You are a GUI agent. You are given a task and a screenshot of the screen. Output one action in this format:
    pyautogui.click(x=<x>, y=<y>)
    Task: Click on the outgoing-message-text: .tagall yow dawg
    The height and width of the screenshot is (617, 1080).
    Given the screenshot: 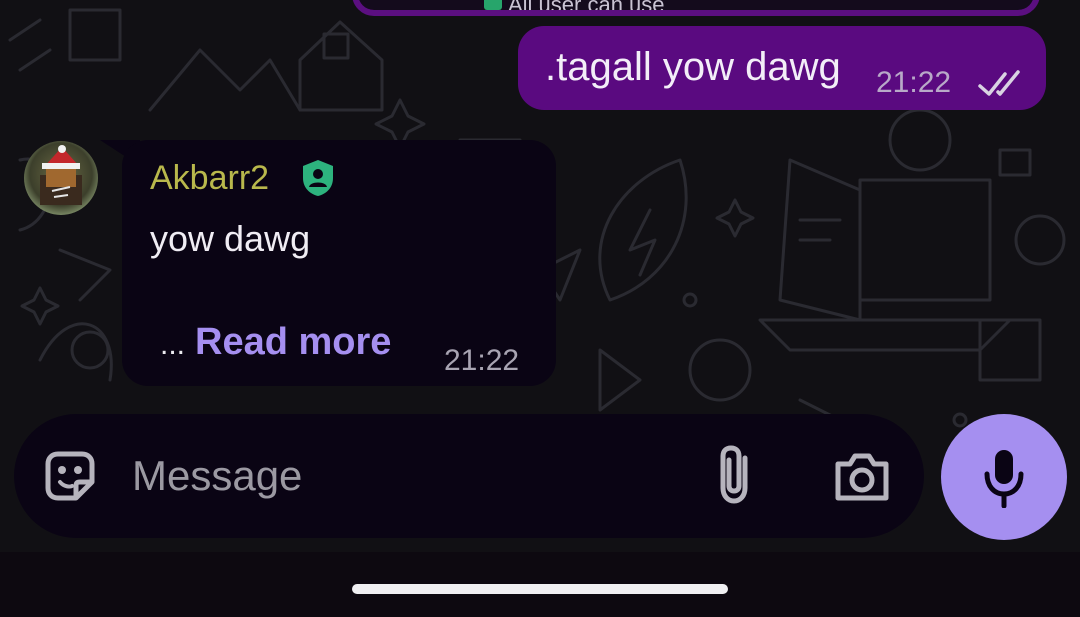 What is the action you would take?
    pyautogui.click(x=693, y=67)
    